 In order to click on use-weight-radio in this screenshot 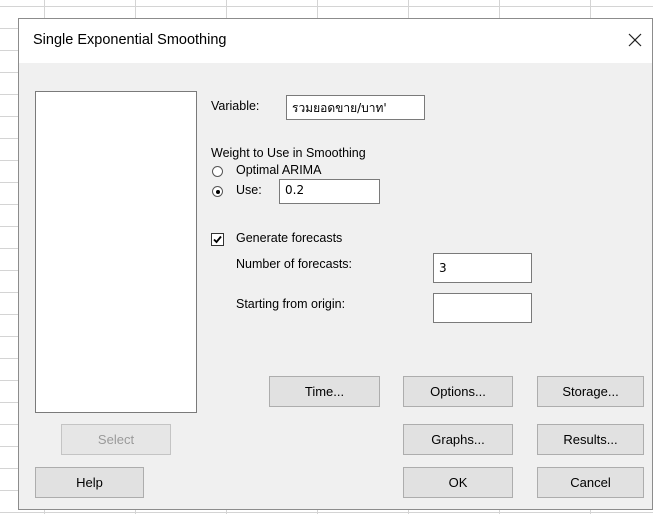, I will do `click(217, 191)`.